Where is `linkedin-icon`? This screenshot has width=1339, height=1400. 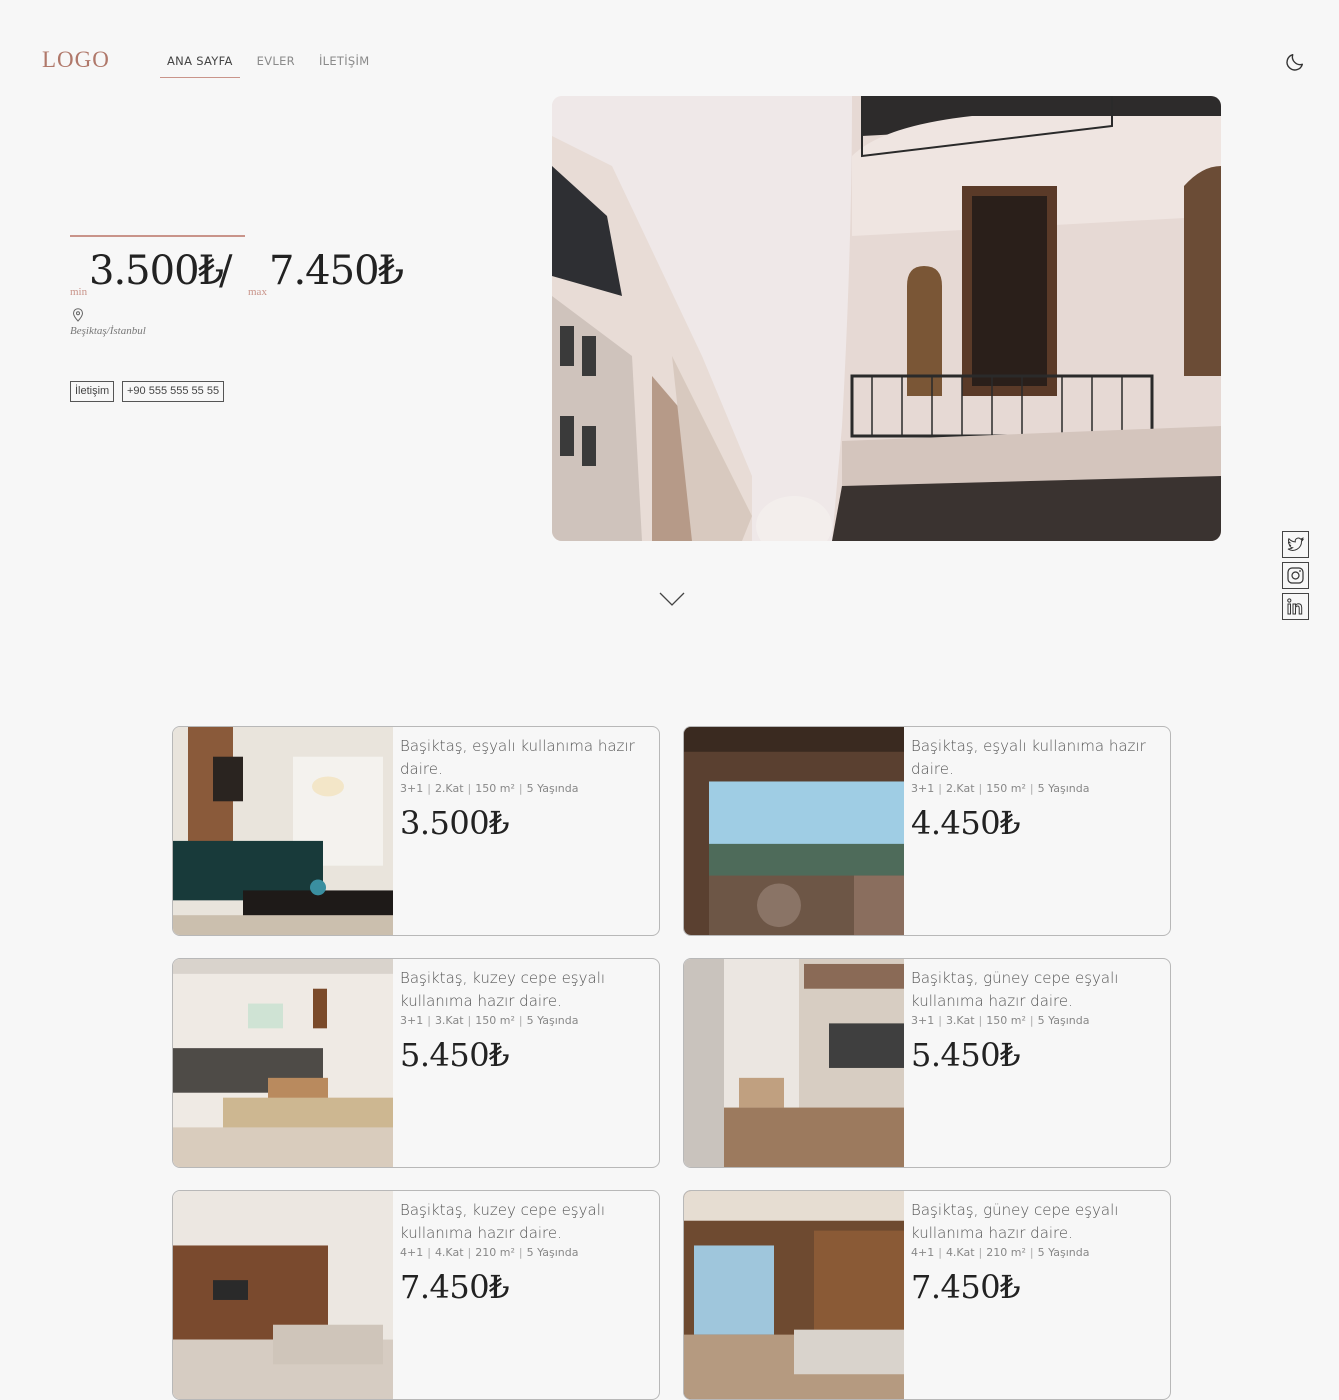 linkedin-icon is located at coordinates (1295, 606).